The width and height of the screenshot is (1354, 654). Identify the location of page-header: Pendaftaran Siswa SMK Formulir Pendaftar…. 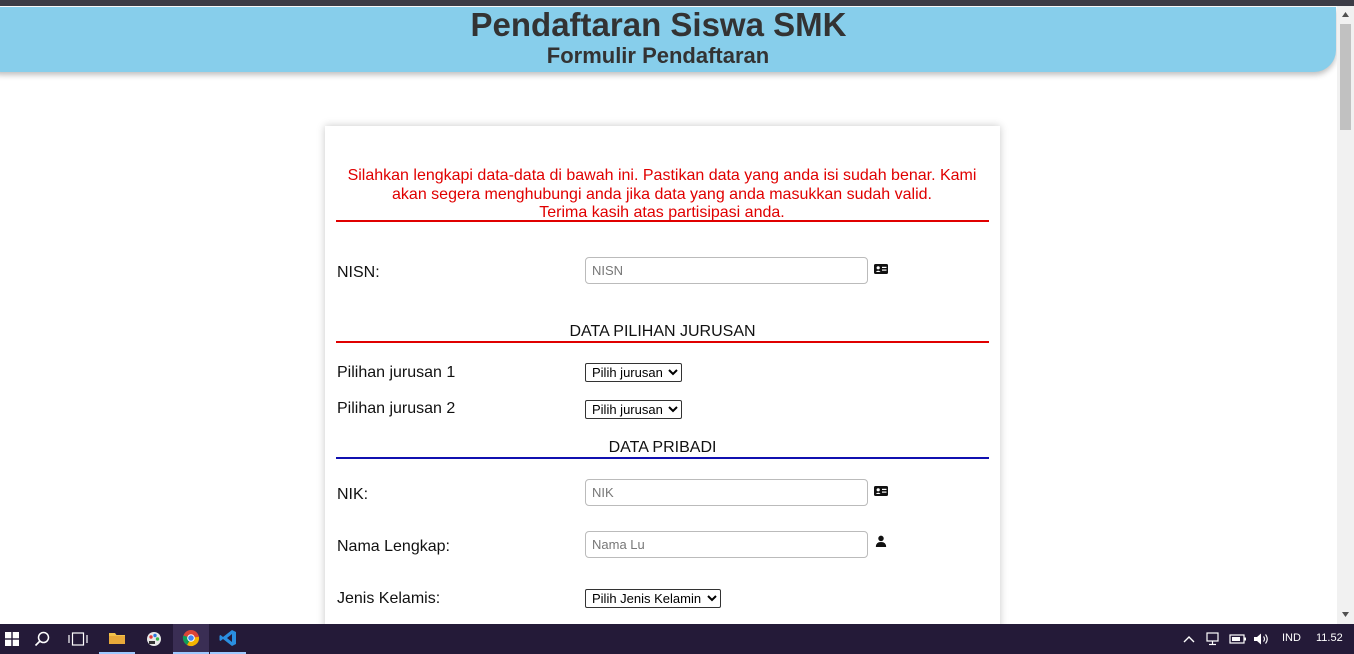
(668, 39).